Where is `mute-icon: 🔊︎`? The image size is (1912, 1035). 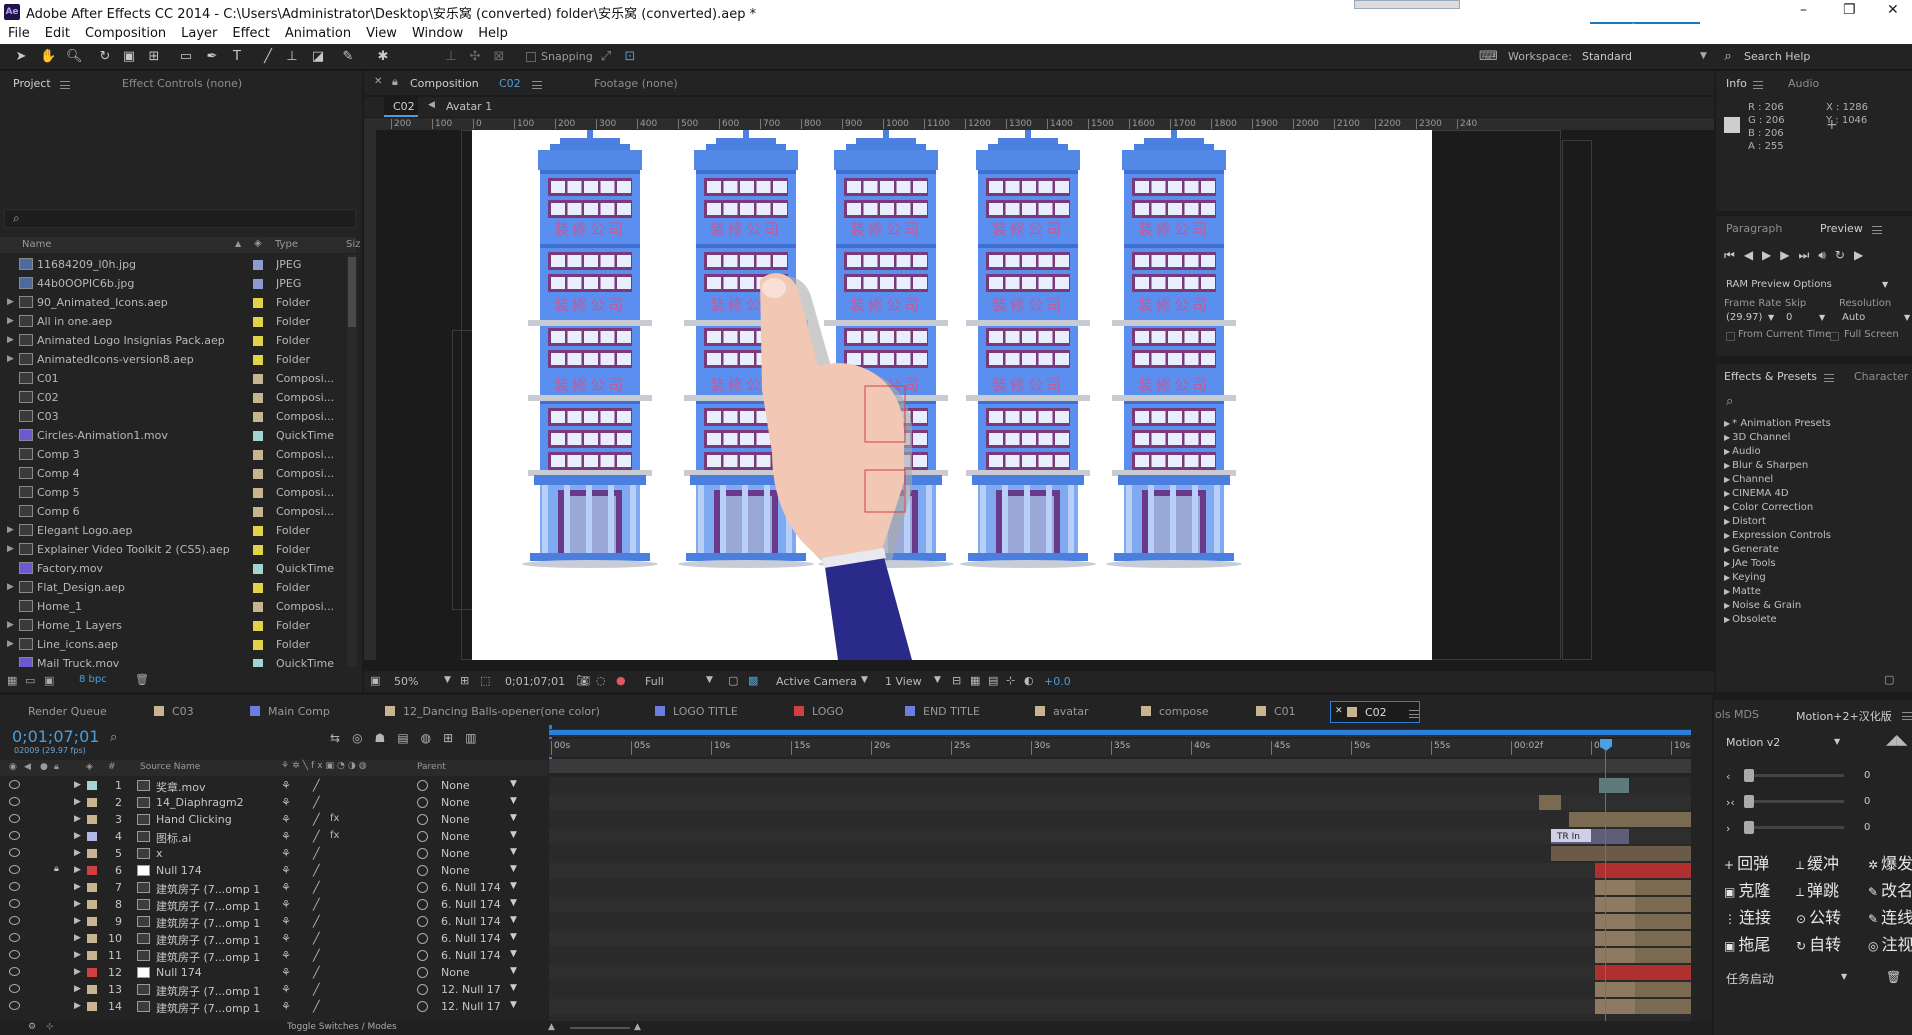
mute-icon: 🔊︎ is located at coordinates (1826, 255).